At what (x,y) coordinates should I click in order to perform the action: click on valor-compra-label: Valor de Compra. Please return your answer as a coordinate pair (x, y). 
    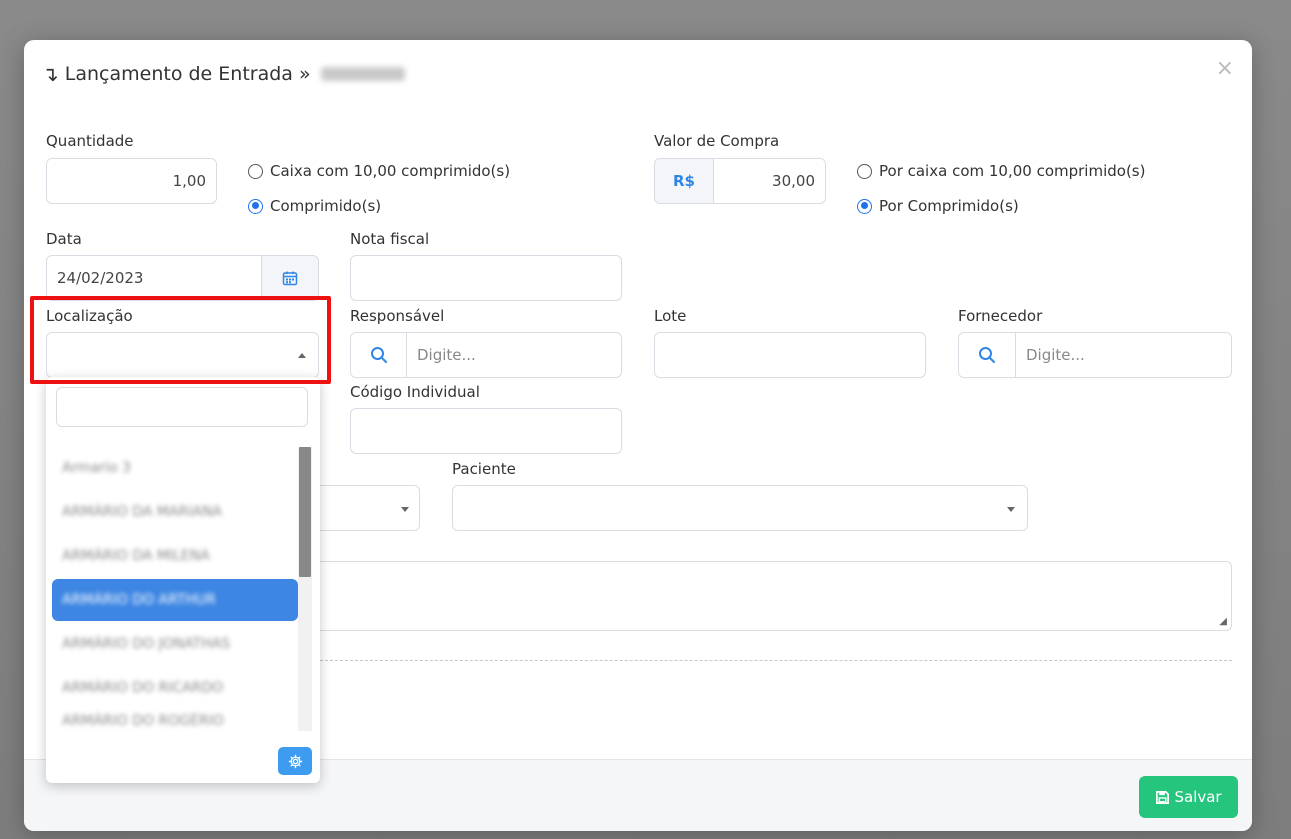
    Looking at the image, I should click on (717, 141).